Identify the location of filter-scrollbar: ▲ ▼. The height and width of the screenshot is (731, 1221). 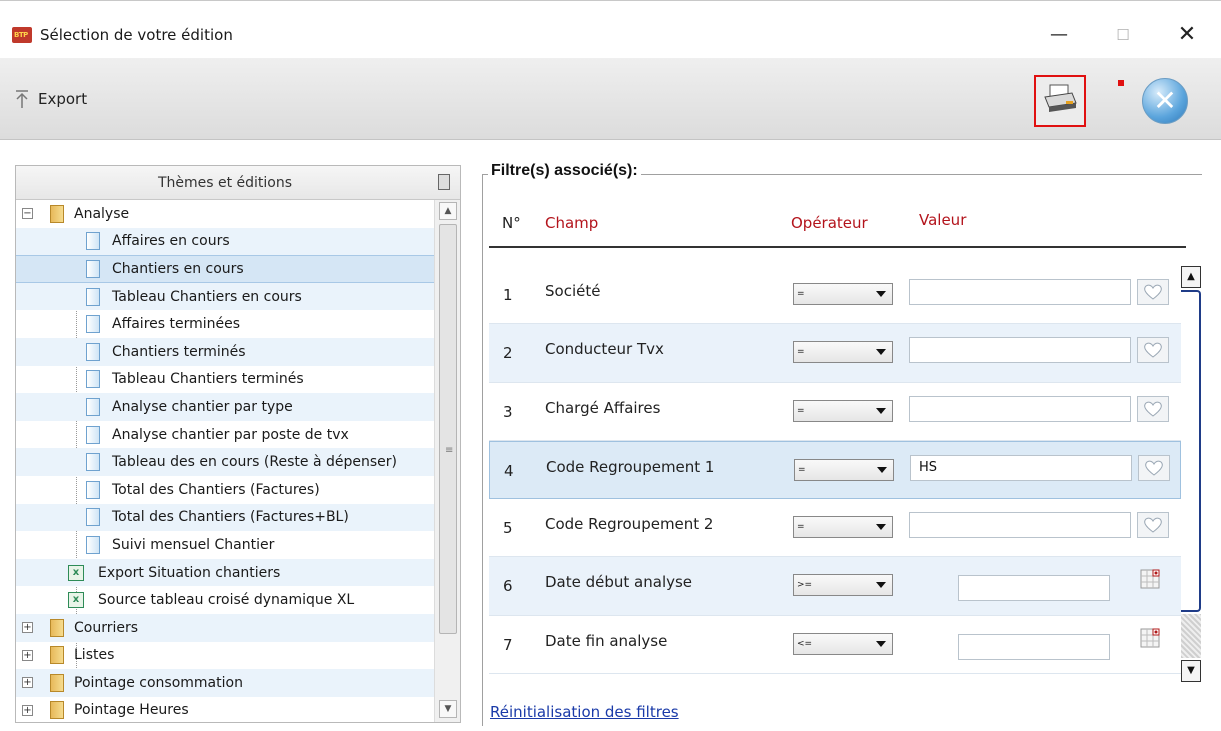
(1192, 475).